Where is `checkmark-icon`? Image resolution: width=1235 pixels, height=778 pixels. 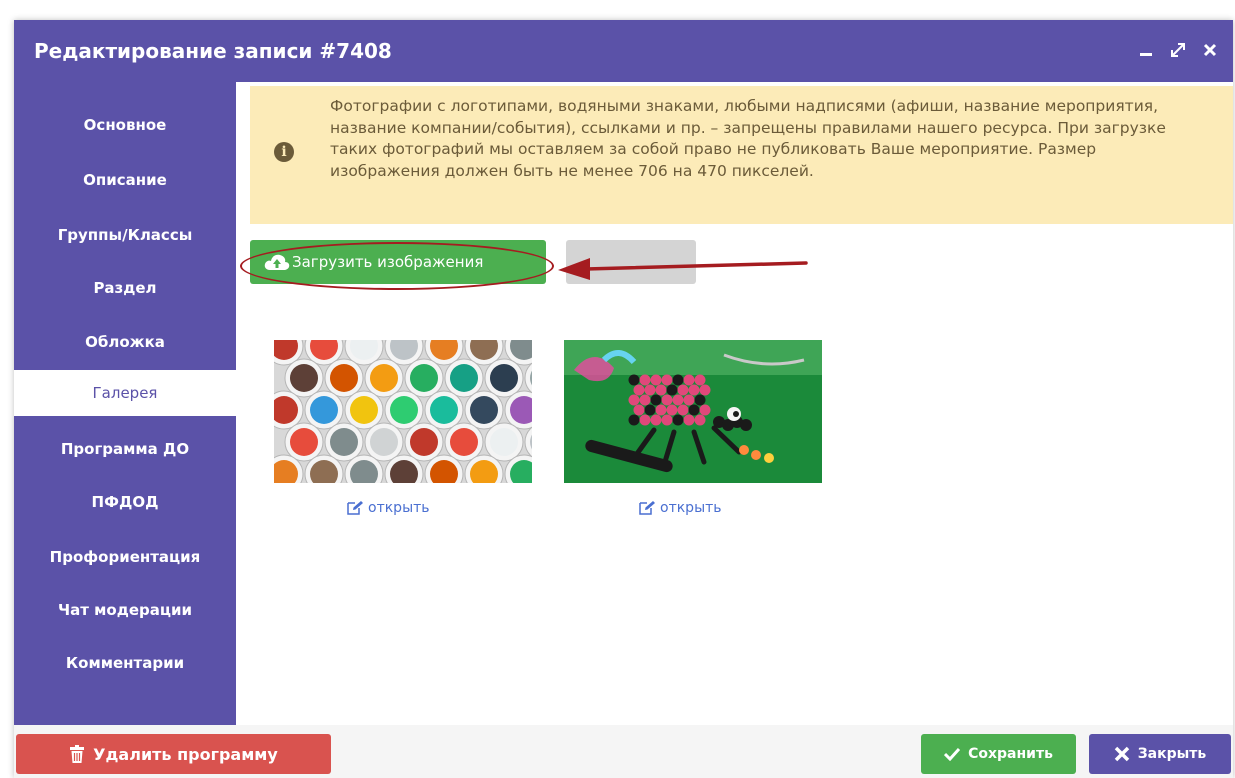 checkmark-icon is located at coordinates (952, 754).